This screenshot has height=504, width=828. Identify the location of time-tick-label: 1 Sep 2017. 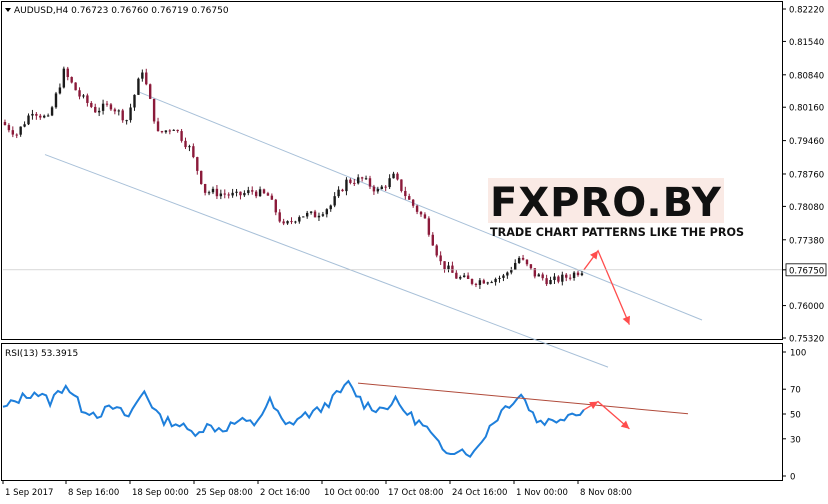
(29, 493).